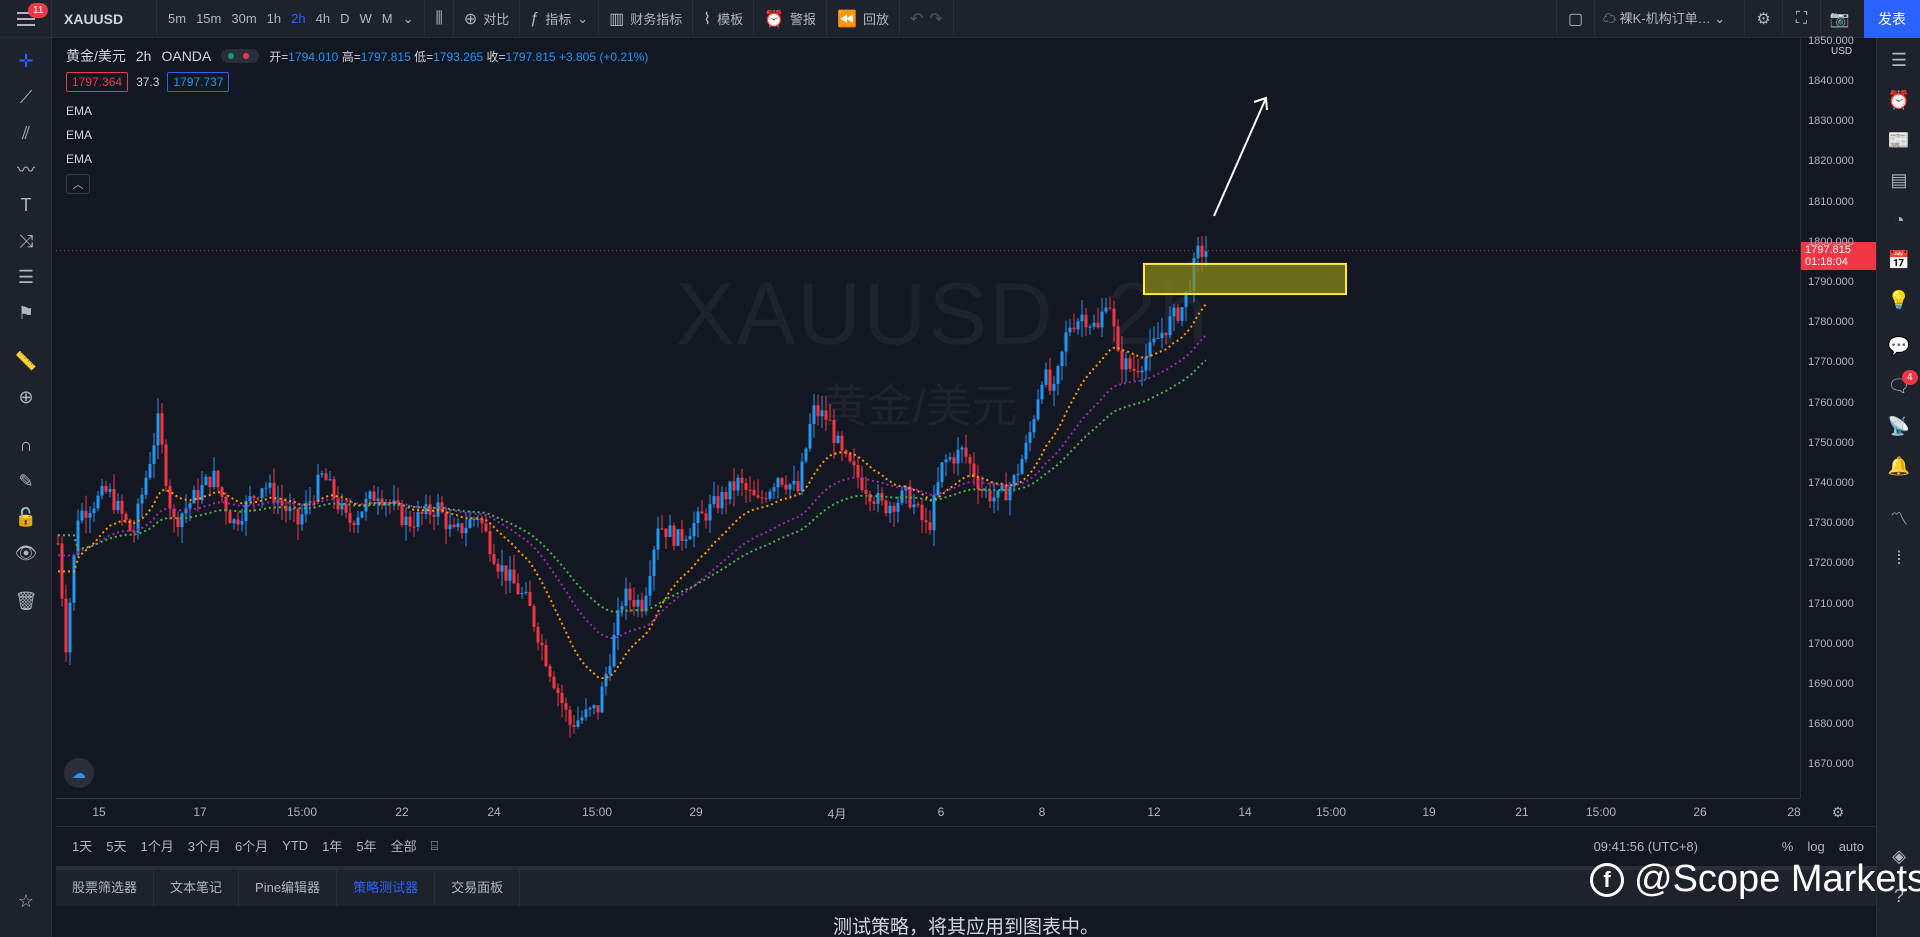 This screenshot has width=1920, height=937. Describe the element at coordinates (97, 82) in the screenshot. I see `sell-button: 1797.364` at that location.